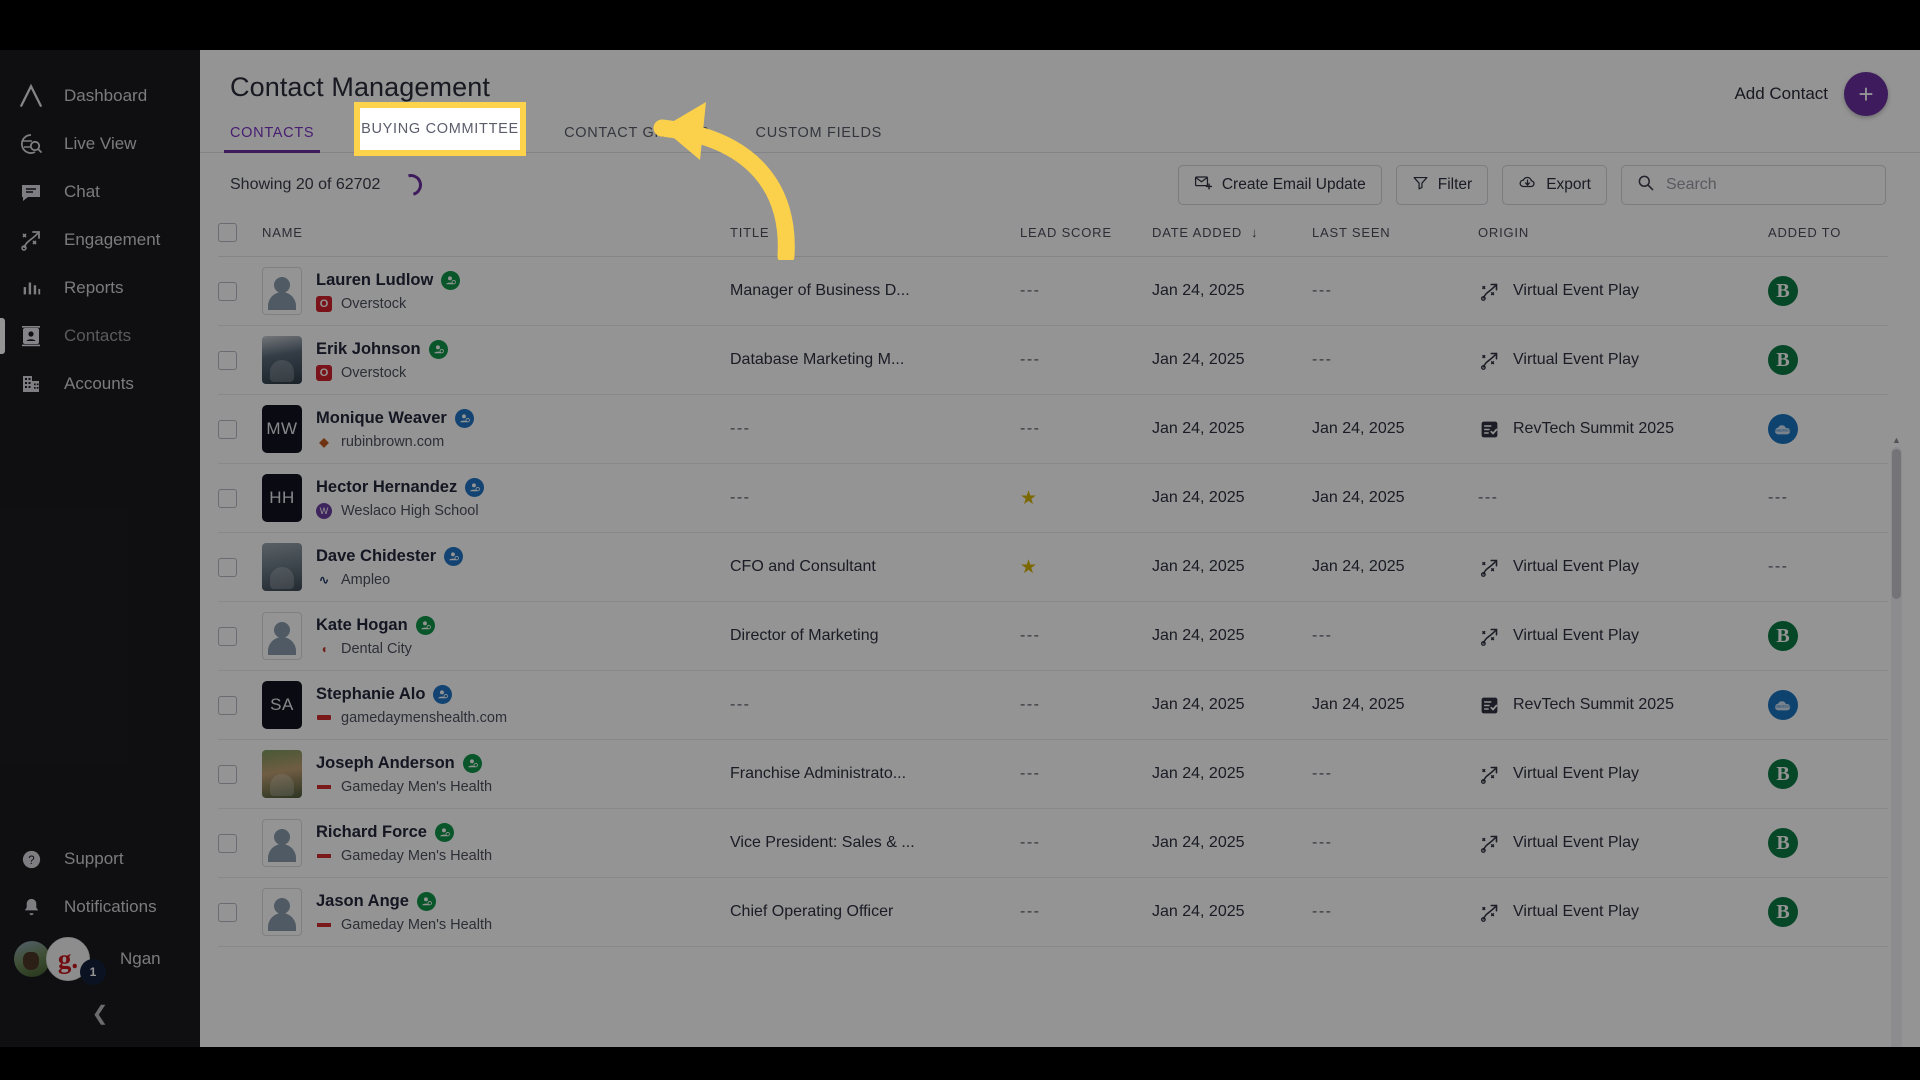 The height and width of the screenshot is (1080, 1920). What do you see at coordinates (464, 418) in the screenshot?
I see `contact-status-badge-icon` at bounding box center [464, 418].